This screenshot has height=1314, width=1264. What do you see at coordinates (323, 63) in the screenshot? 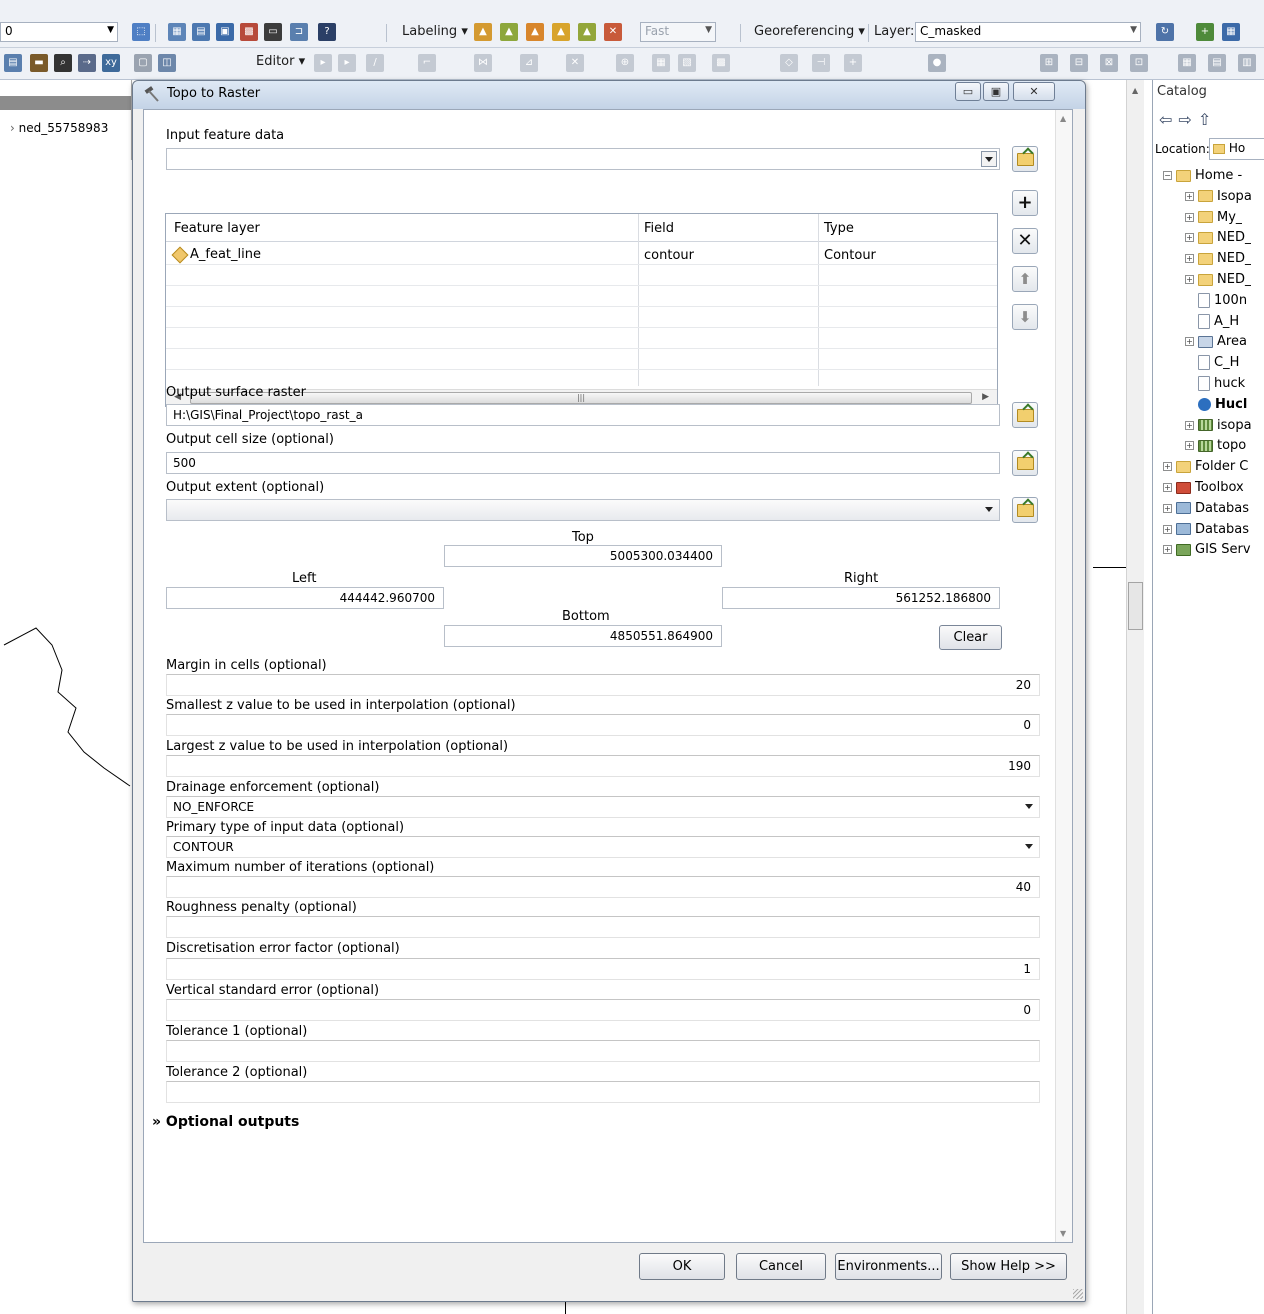
I see `edit-tool-icon: ▸` at bounding box center [323, 63].